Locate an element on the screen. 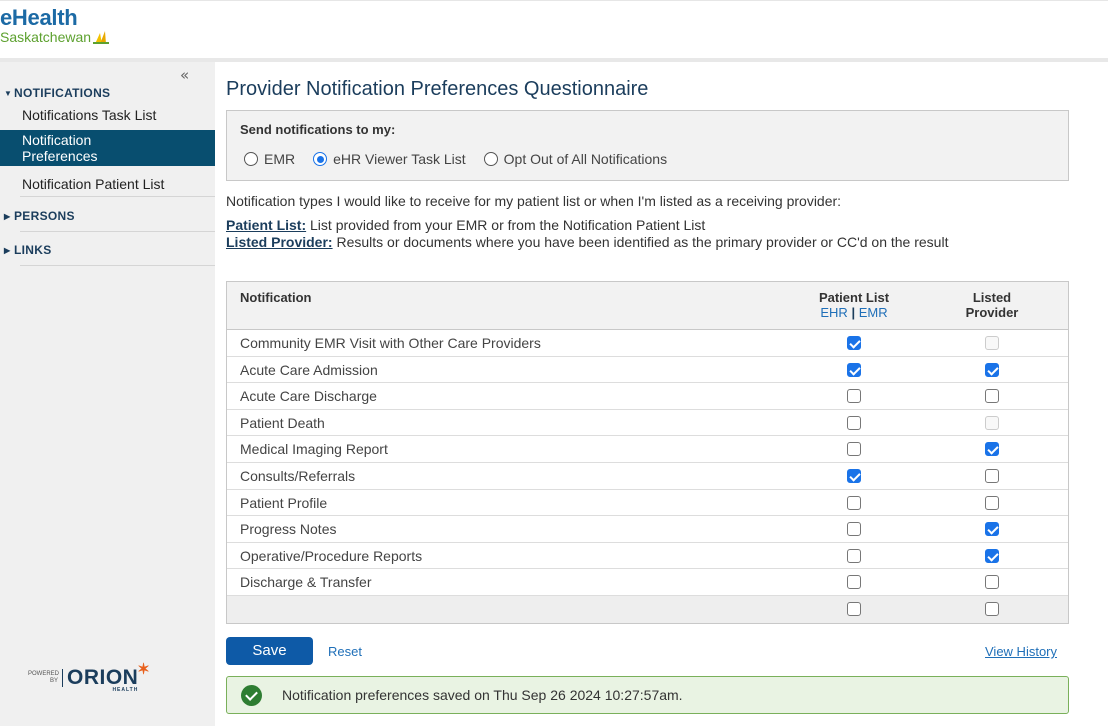  table-row: Medical Imaging Report is located at coordinates (647, 449).